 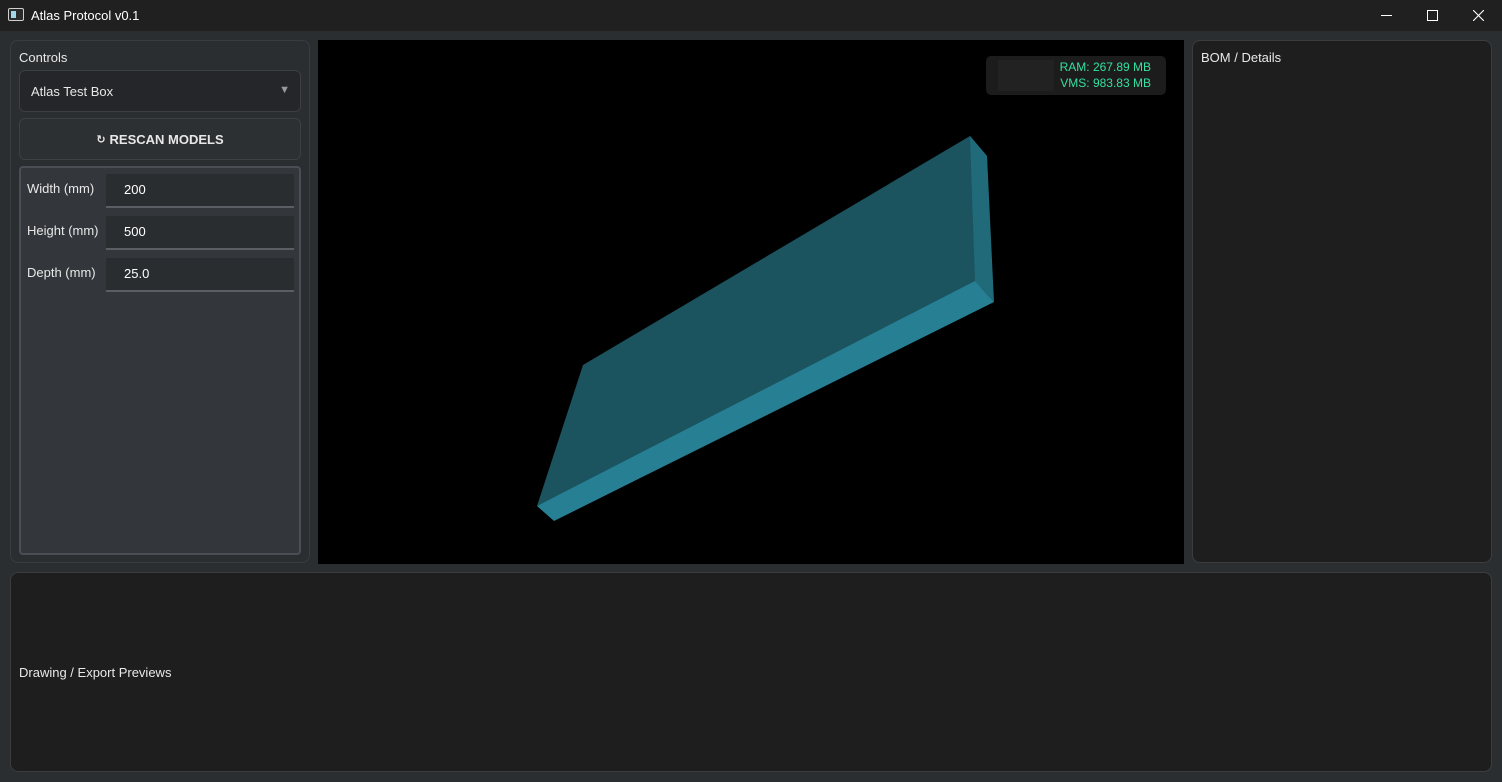 I want to click on close-icon, so click(x=1478, y=15).